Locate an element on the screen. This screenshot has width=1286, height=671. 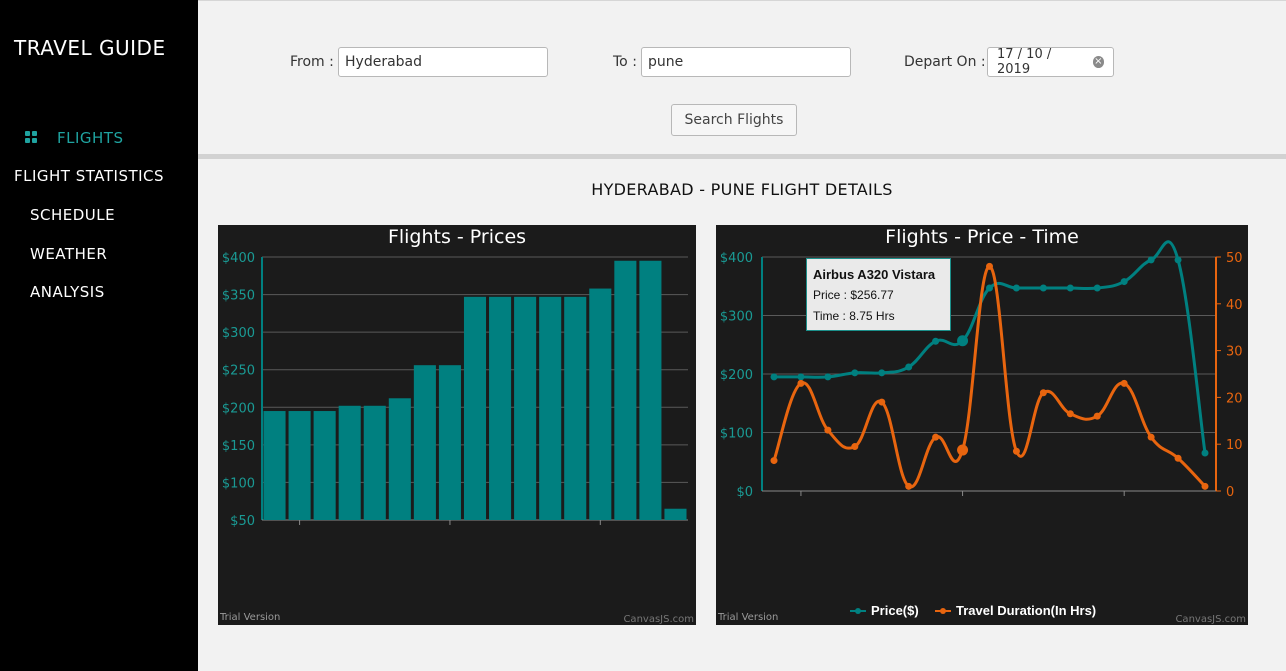
chart-title: Flights - Price - Time is located at coordinates (982, 237).